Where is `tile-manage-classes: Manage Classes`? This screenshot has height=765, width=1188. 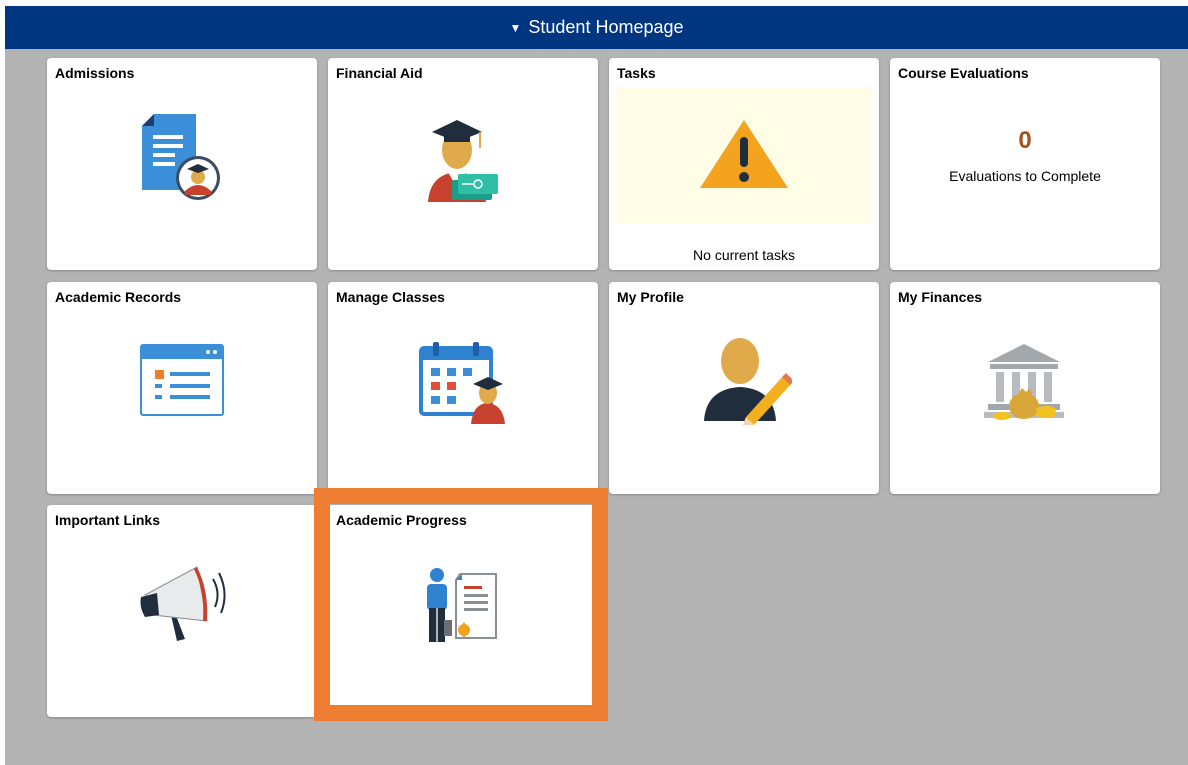 tile-manage-classes: Manage Classes is located at coordinates (463, 388).